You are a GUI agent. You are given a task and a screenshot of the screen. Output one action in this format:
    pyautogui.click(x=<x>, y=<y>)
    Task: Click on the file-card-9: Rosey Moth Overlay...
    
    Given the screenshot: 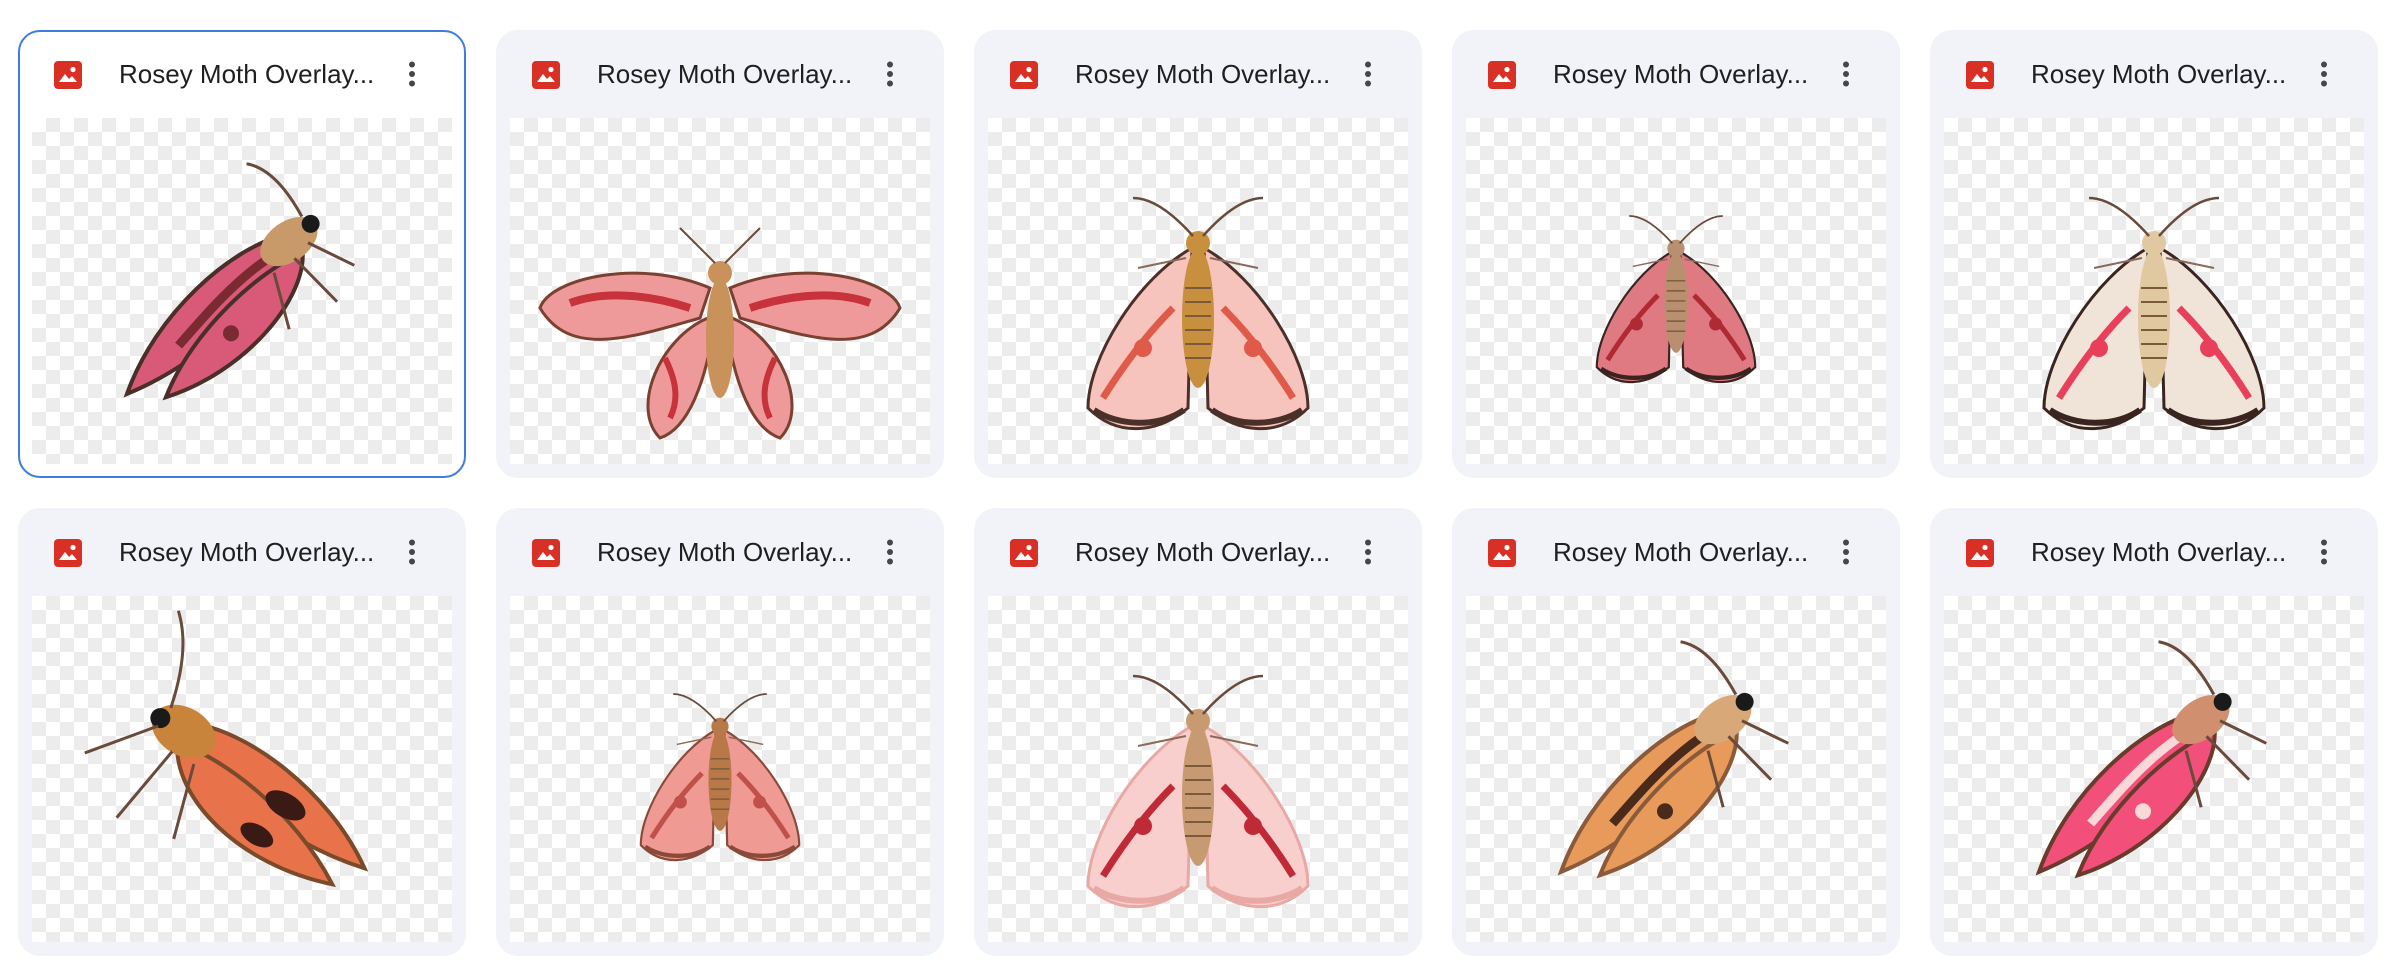 What is the action you would take?
    pyautogui.click(x=1676, y=732)
    